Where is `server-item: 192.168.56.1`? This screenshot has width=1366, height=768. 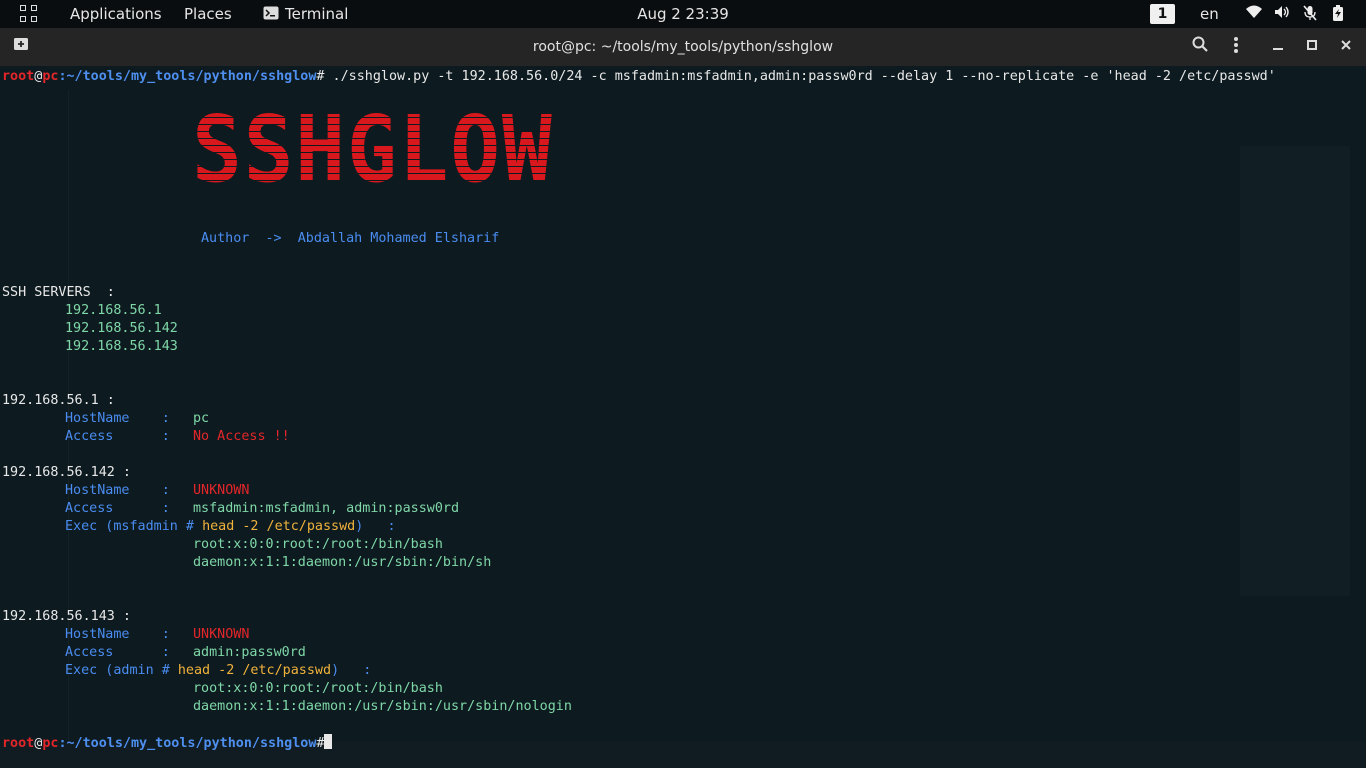 server-item: 192.168.56.1 is located at coordinates (113, 310).